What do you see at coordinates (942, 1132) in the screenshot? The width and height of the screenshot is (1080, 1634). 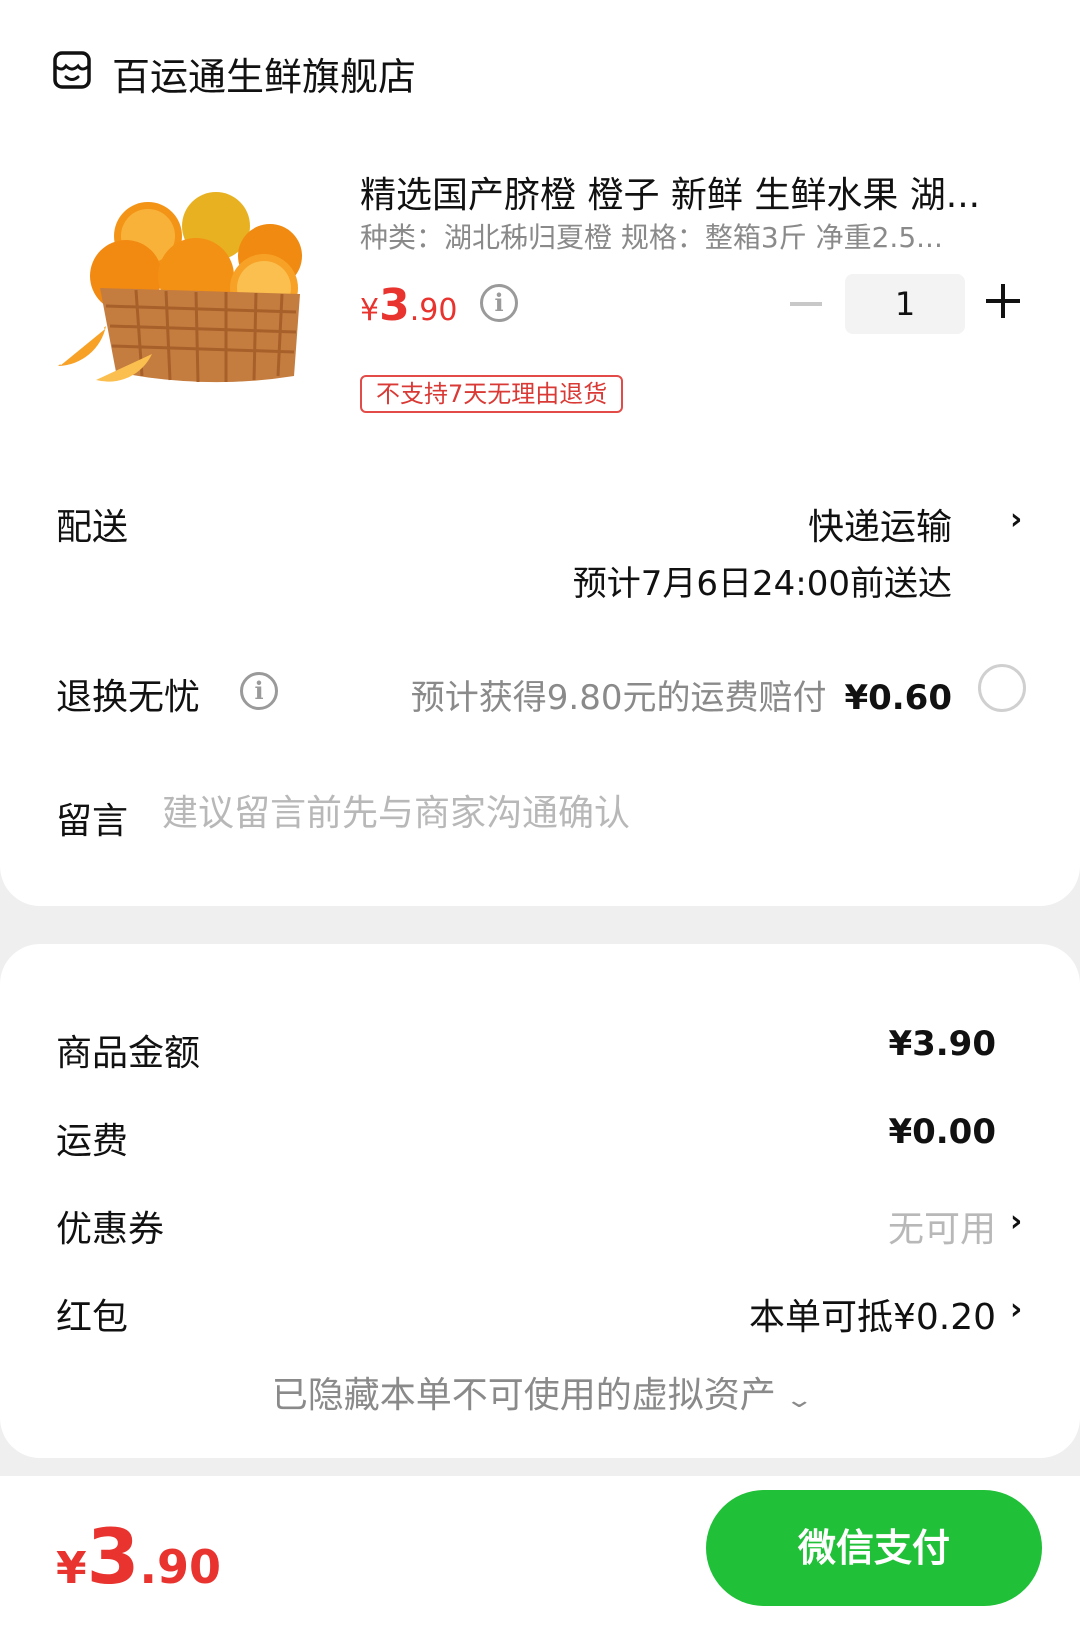 I see `shipping-fee-value: ¥0.00` at bounding box center [942, 1132].